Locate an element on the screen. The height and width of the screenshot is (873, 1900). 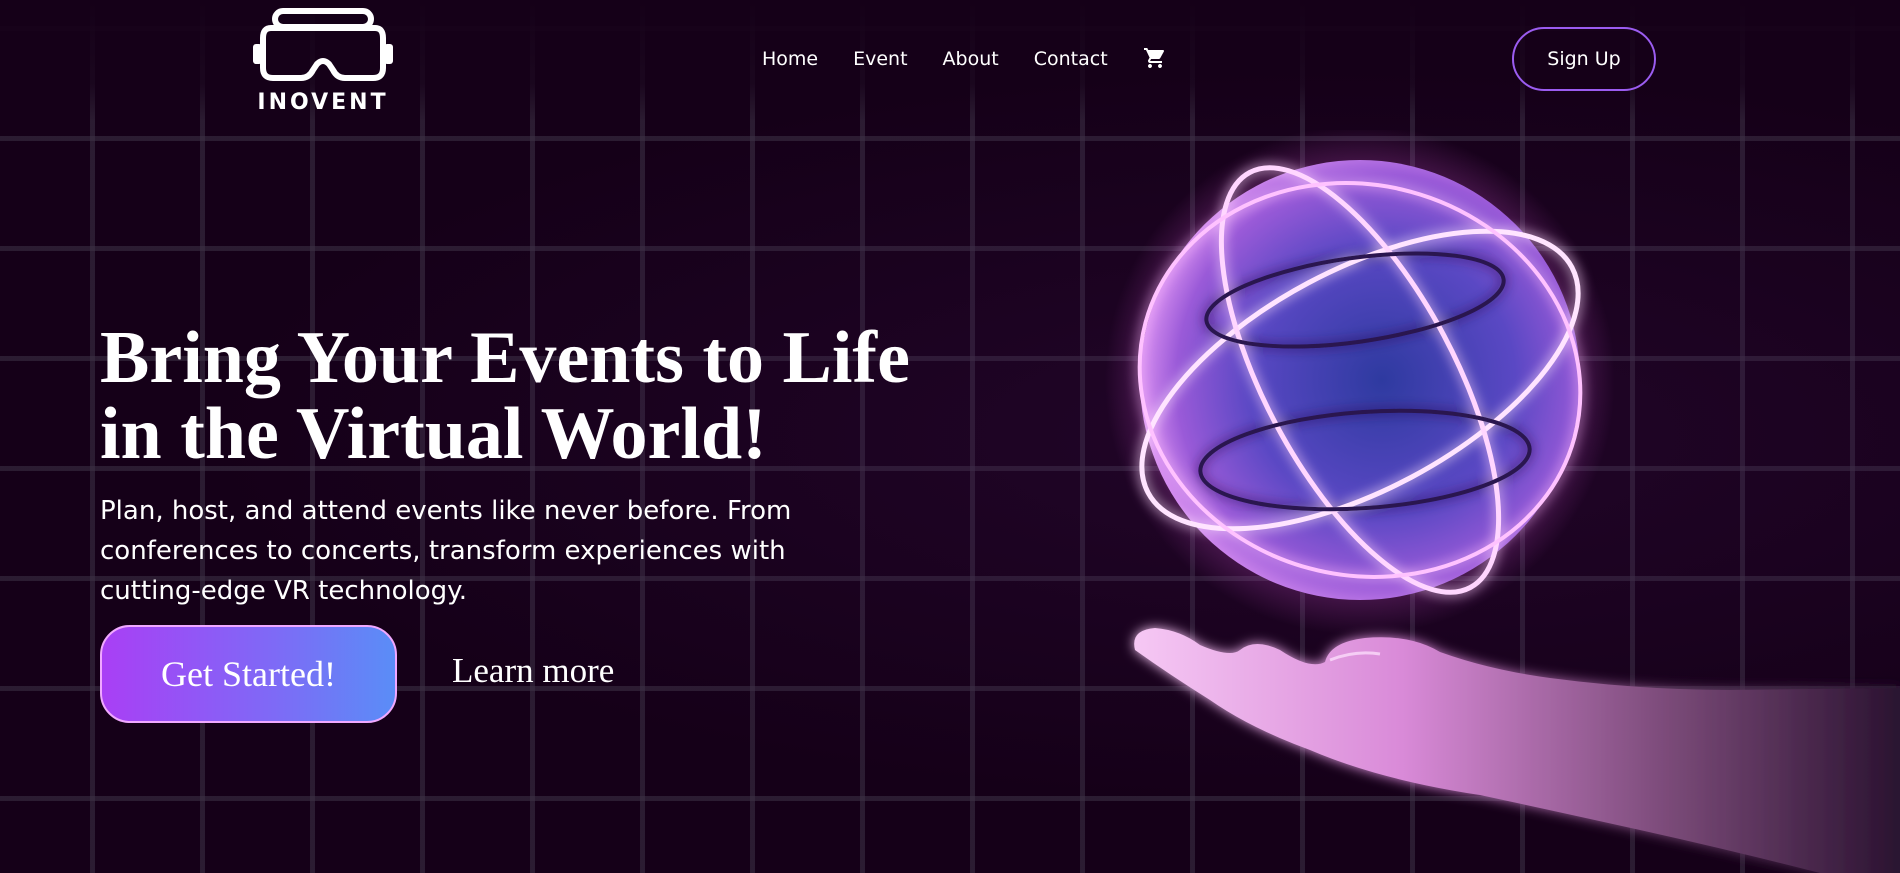
main-nav: Home Event About Contact is located at coordinates (964, 59).